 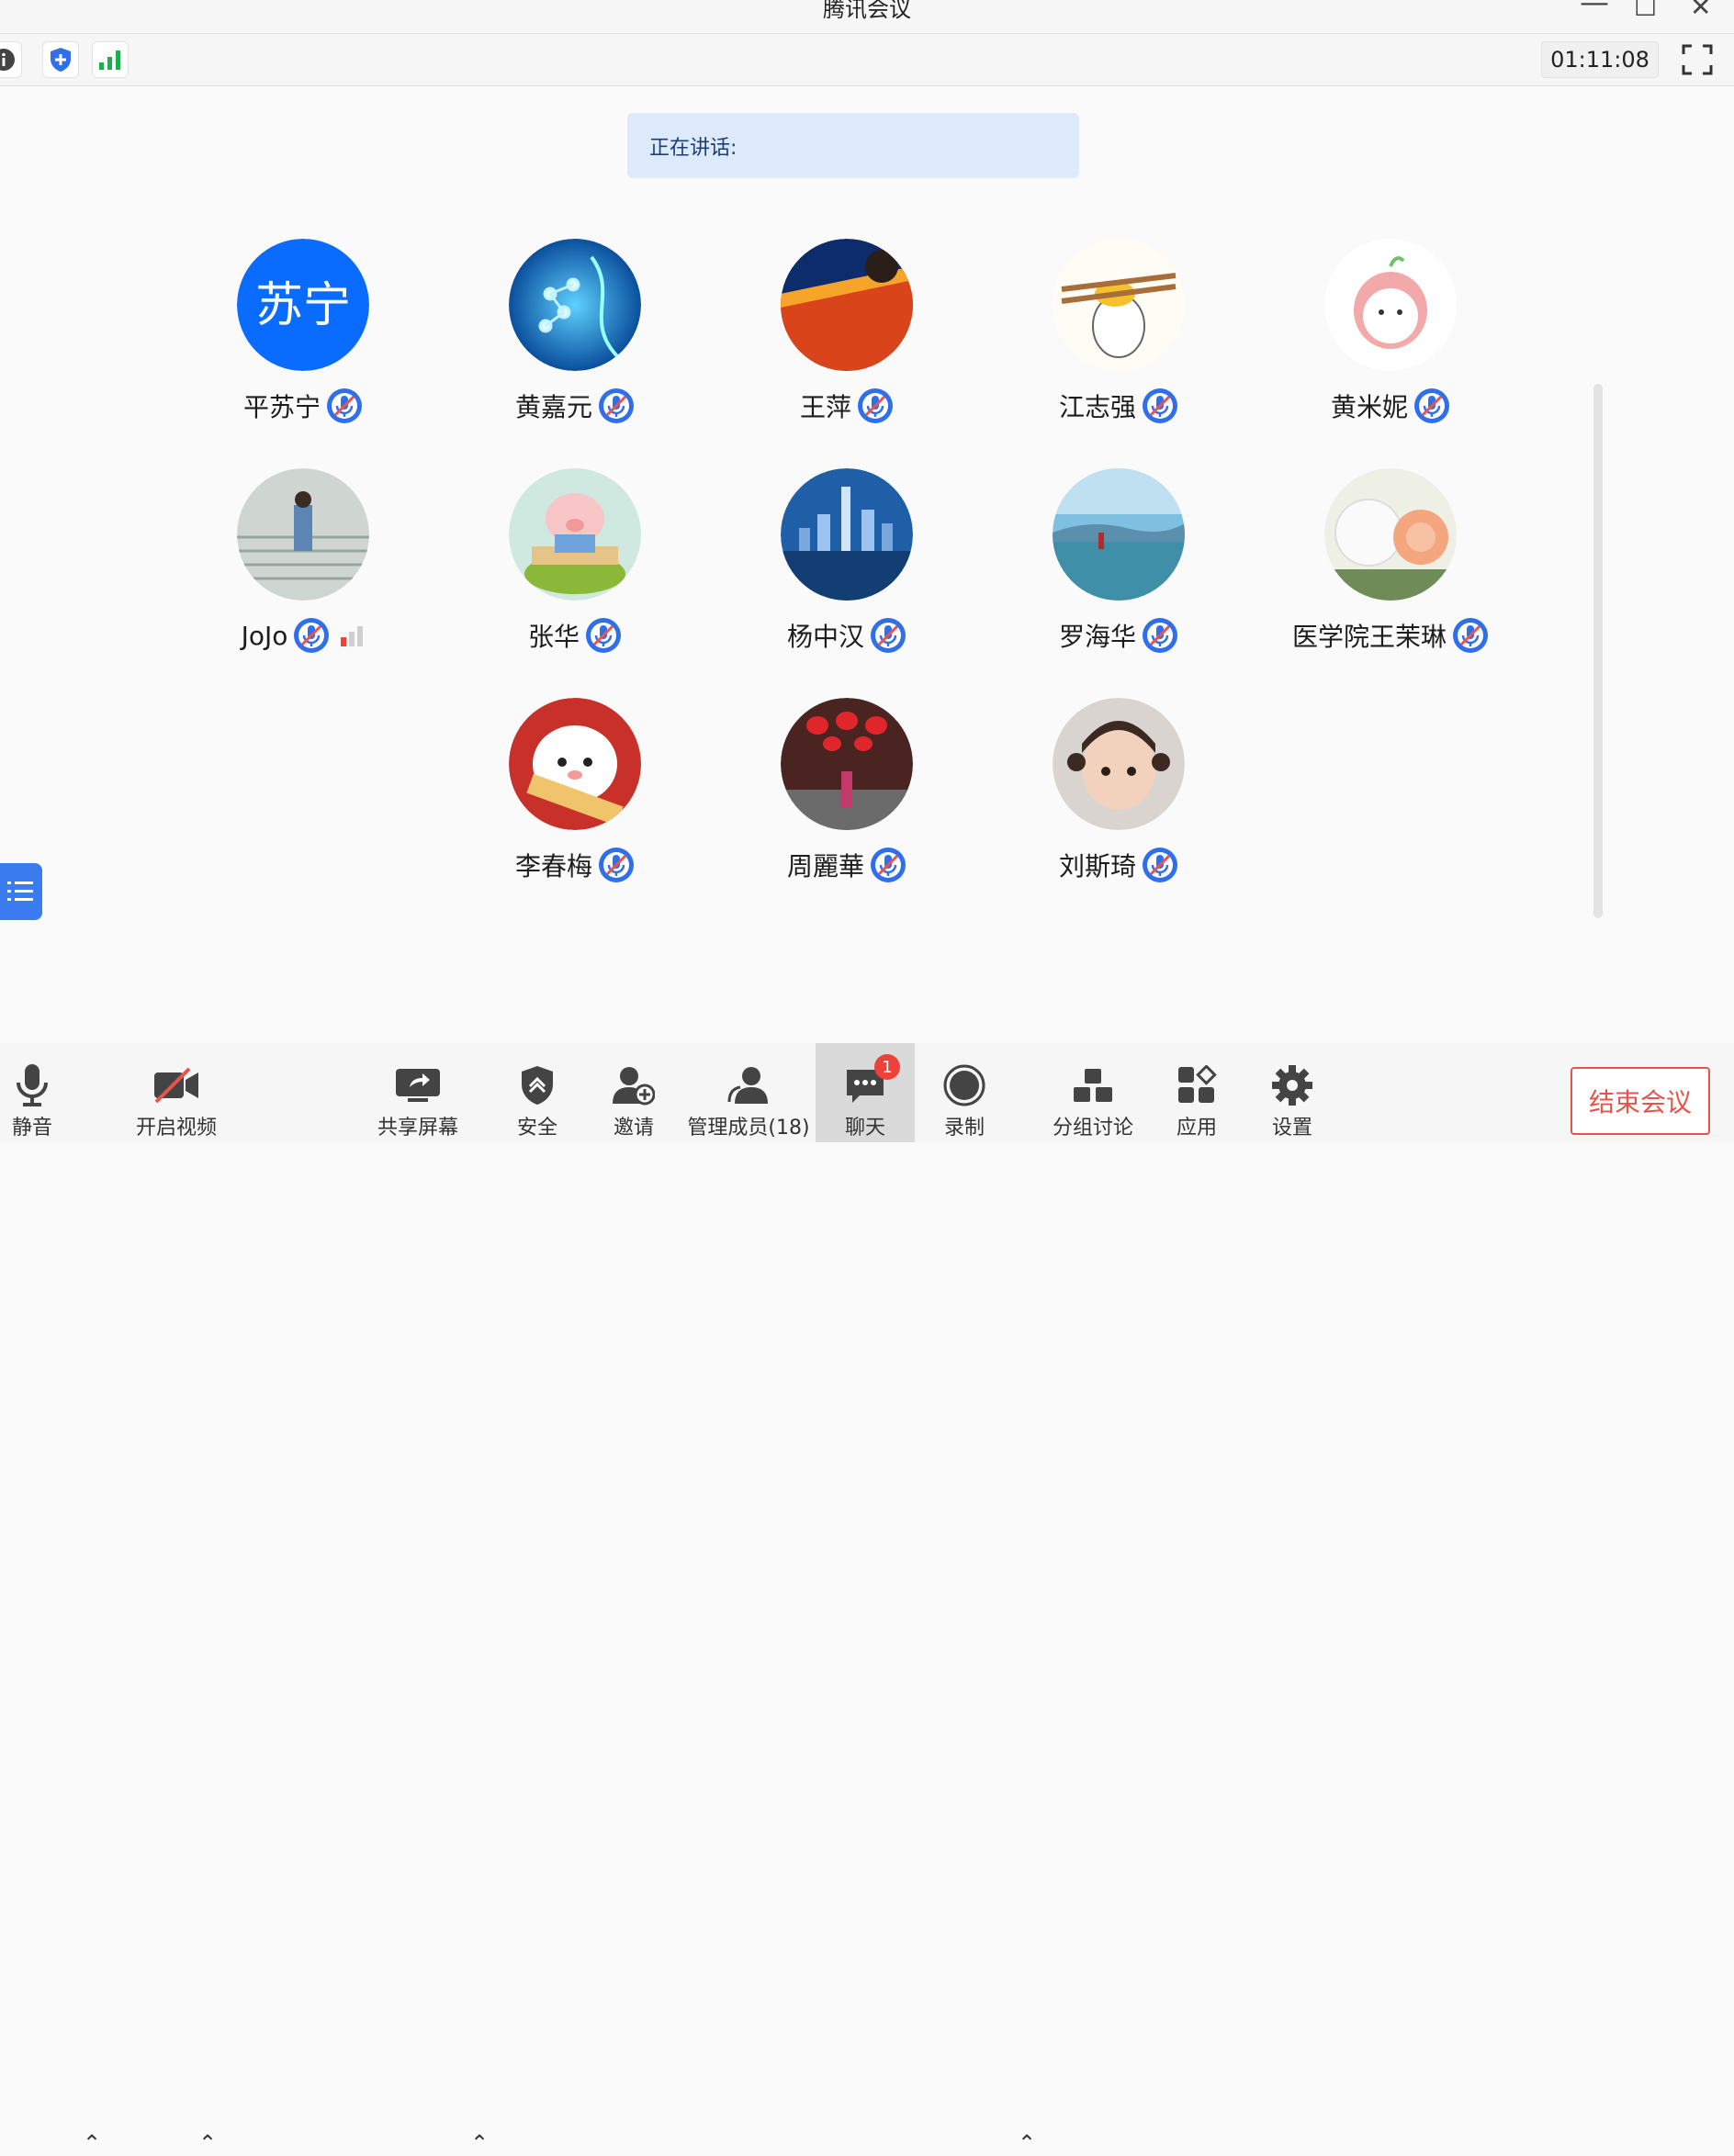 I want to click on apps-grid-icon, so click(x=1198, y=1084).